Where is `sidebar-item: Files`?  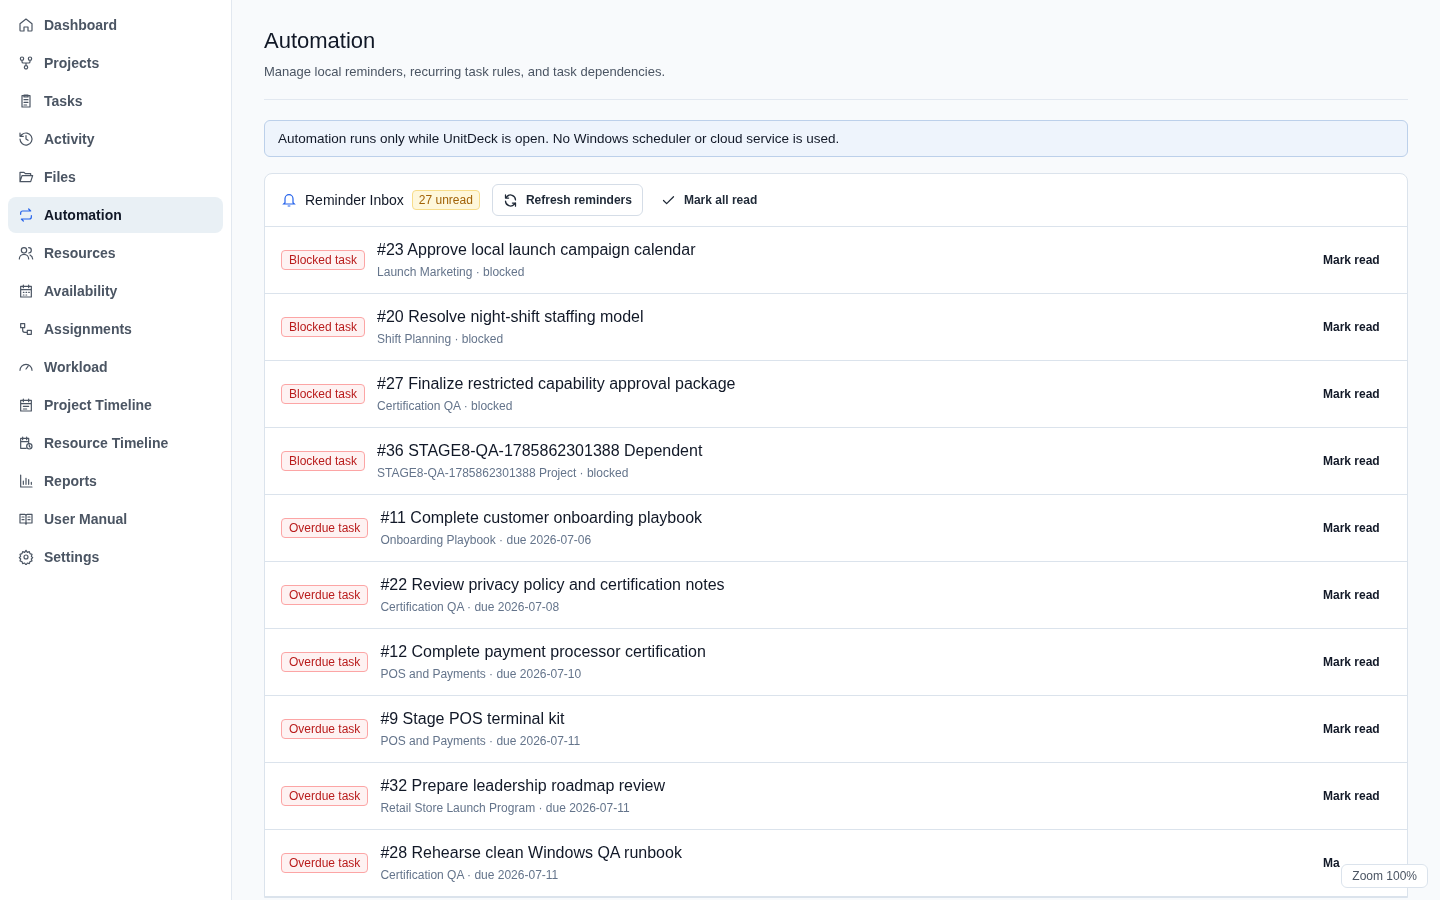
sidebar-item: Files is located at coordinates (115, 177).